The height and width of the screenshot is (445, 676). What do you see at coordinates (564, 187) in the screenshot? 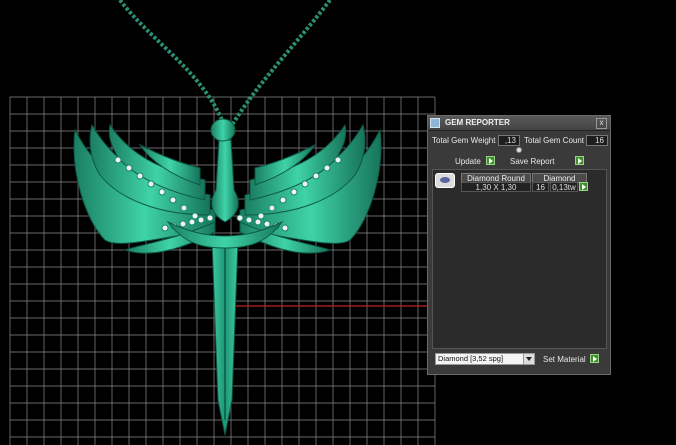
I see `gem-weight: 0,13tw` at bounding box center [564, 187].